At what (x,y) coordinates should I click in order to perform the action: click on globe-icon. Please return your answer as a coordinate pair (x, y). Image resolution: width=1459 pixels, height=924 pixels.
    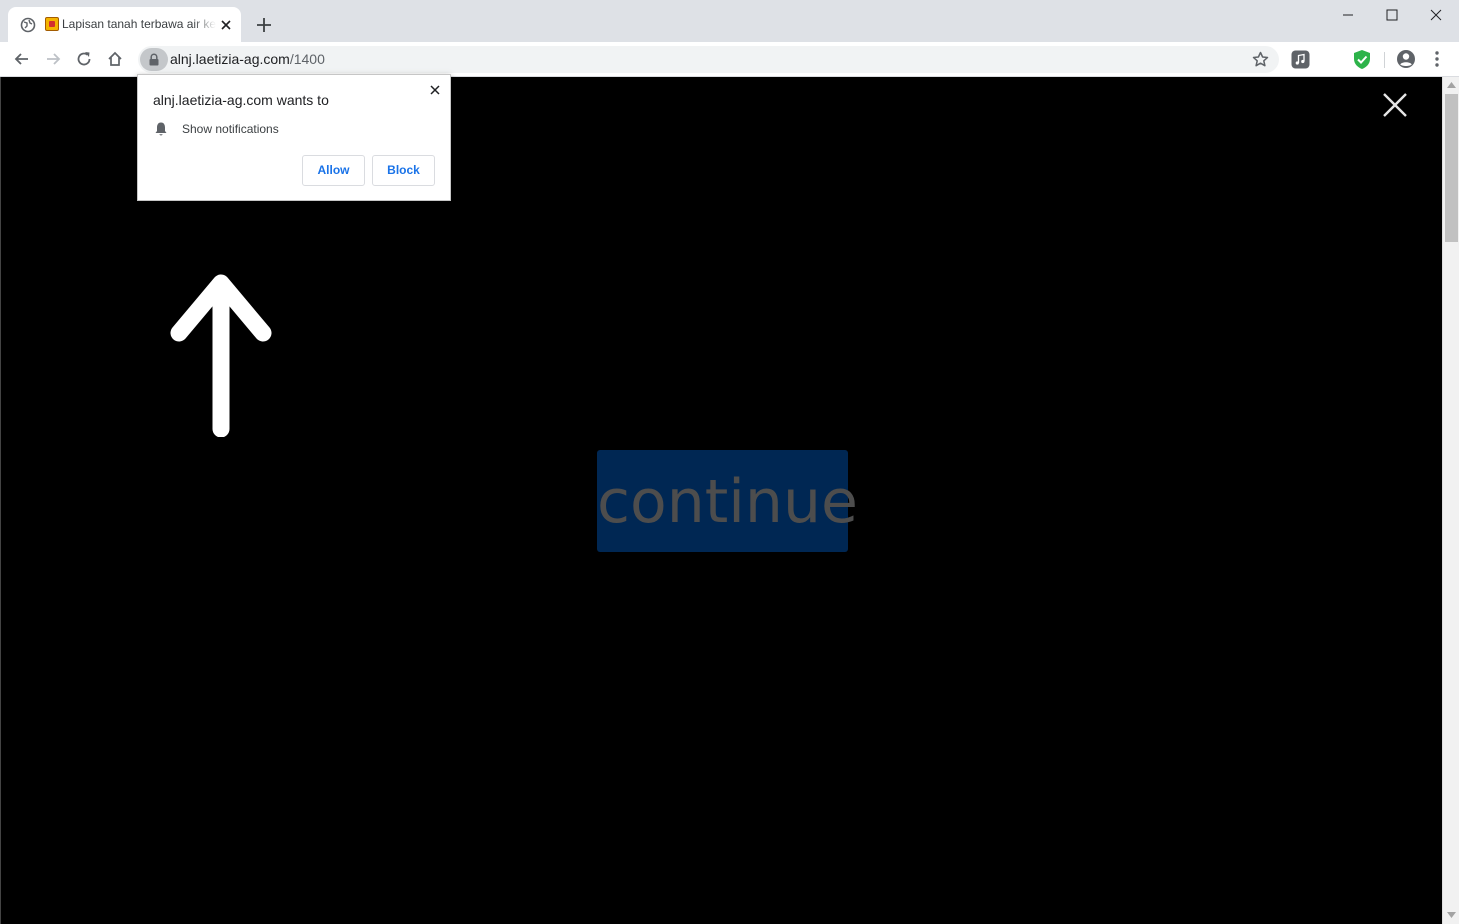
    Looking at the image, I should click on (28, 25).